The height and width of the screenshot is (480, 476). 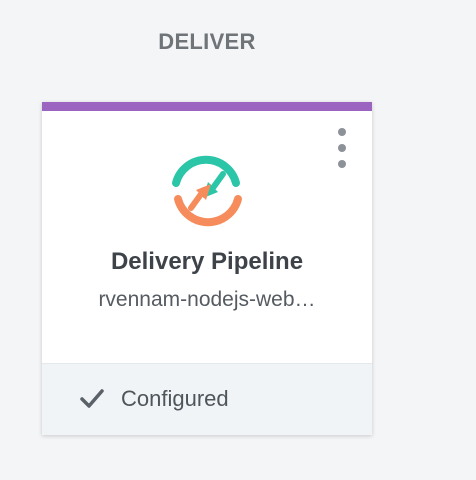 I want to click on checkmark-icon, so click(x=92, y=398).